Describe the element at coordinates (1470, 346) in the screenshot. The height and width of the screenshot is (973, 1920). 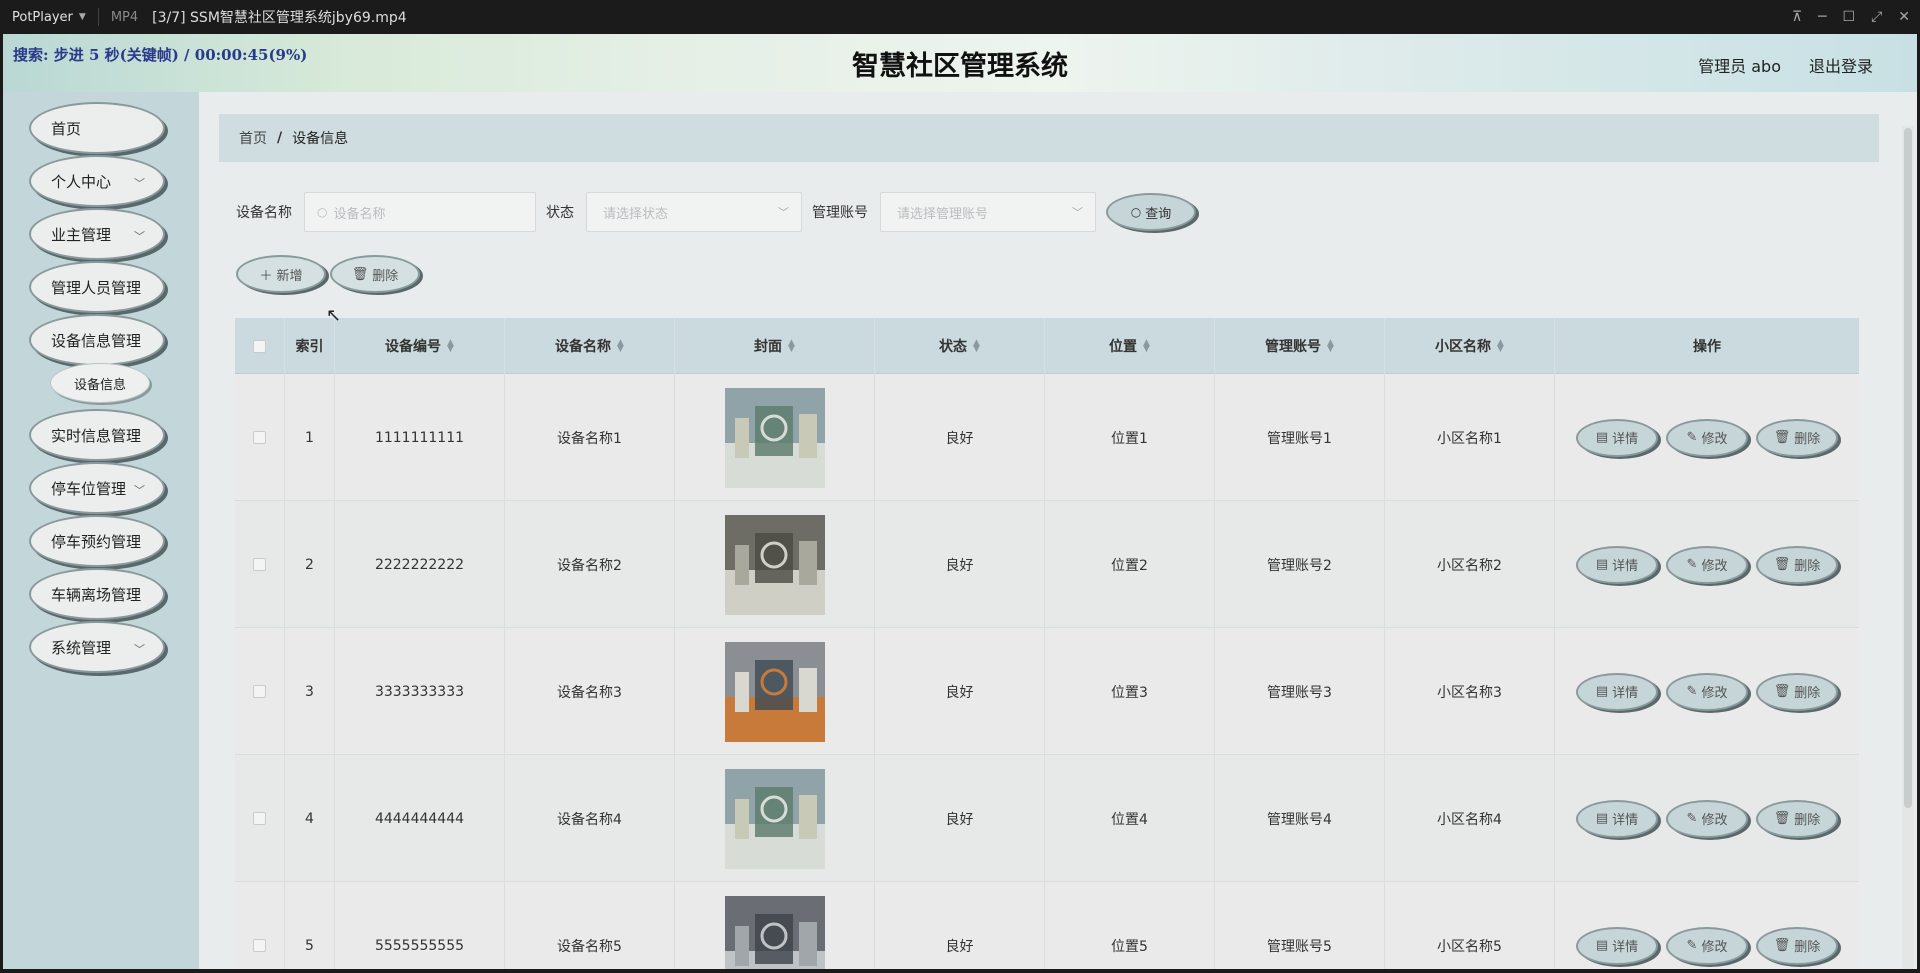
I see `col-community: 小区名称 ▲ ▼` at that location.